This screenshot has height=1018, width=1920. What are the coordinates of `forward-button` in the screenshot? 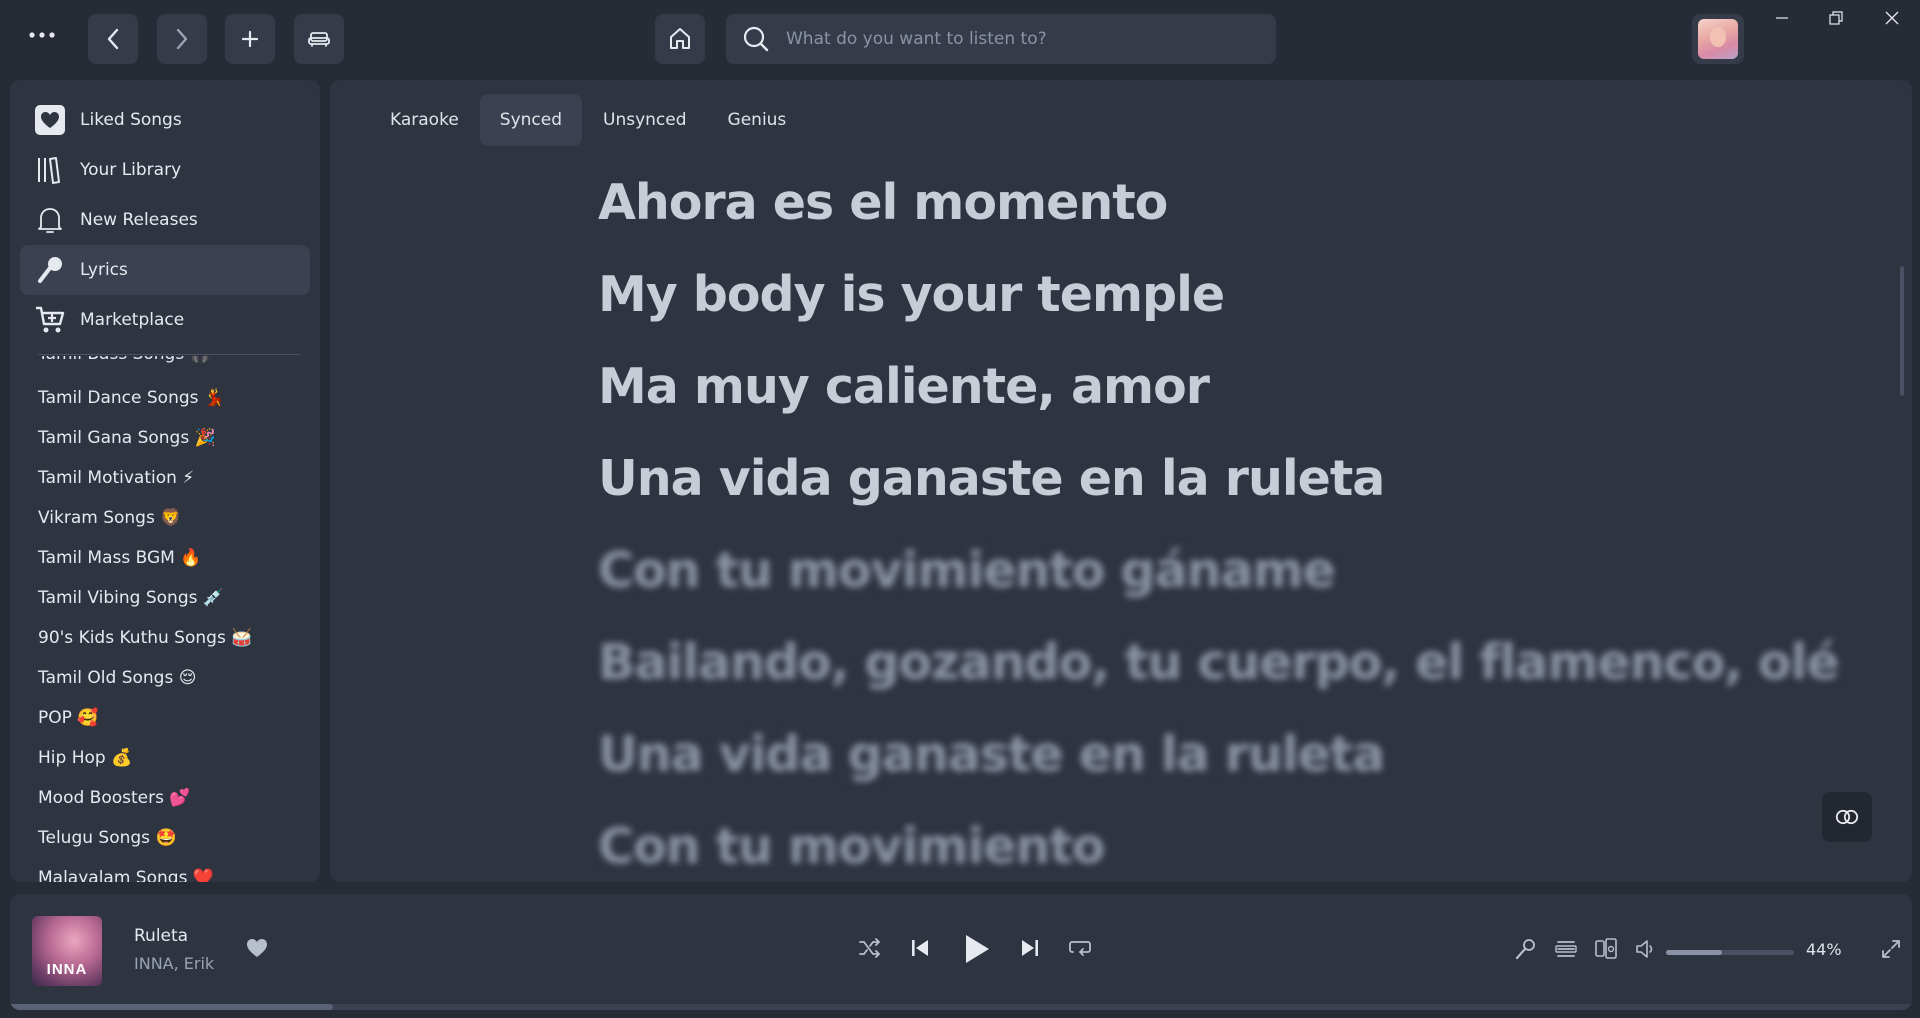 It's located at (182, 39).